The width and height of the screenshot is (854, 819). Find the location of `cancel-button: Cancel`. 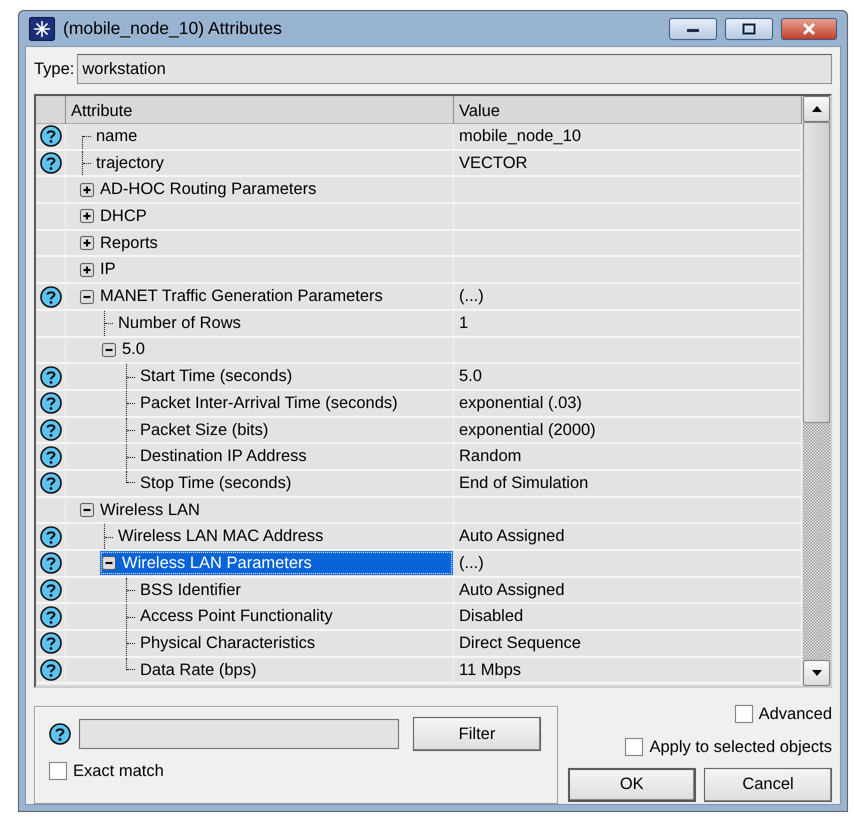

cancel-button: Cancel is located at coordinates (768, 785).